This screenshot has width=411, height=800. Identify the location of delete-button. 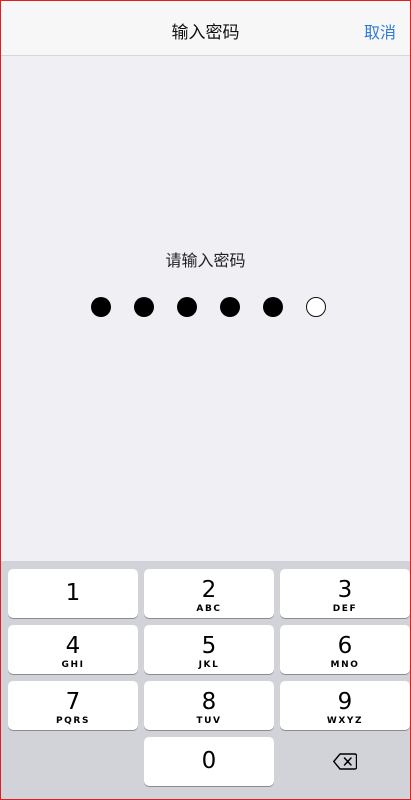
(345, 761).